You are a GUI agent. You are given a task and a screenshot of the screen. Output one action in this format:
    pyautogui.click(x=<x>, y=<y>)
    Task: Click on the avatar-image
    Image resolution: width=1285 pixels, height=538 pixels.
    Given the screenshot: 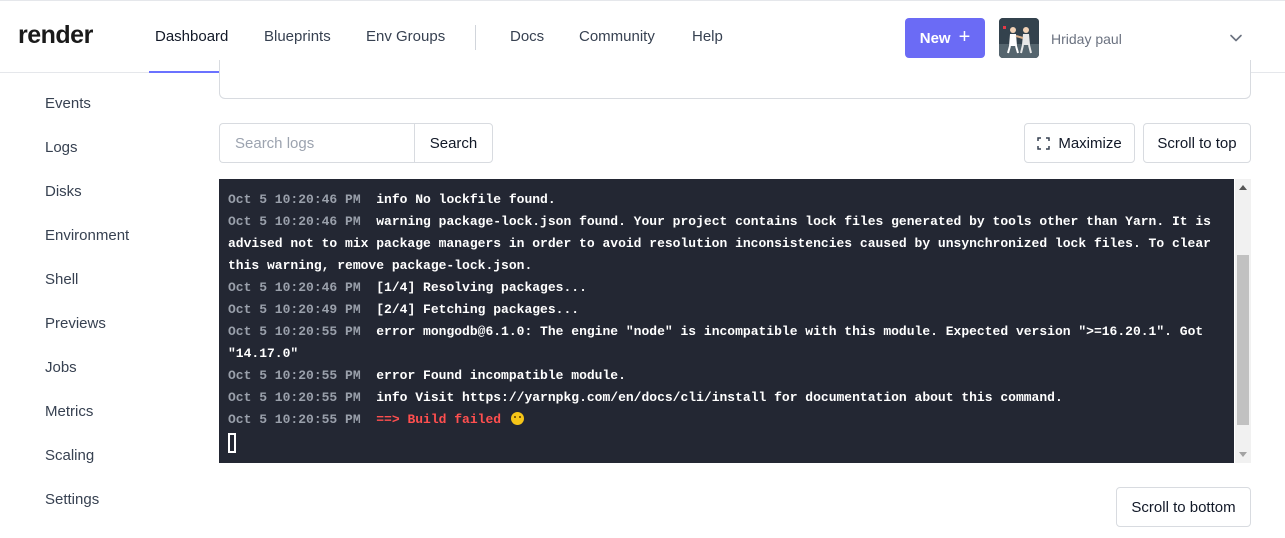 What is the action you would take?
    pyautogui.click(x=1019, y=38)
    